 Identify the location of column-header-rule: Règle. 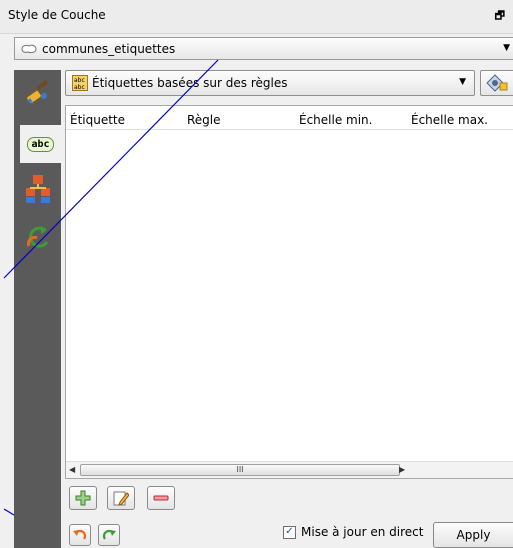
(204, 120).